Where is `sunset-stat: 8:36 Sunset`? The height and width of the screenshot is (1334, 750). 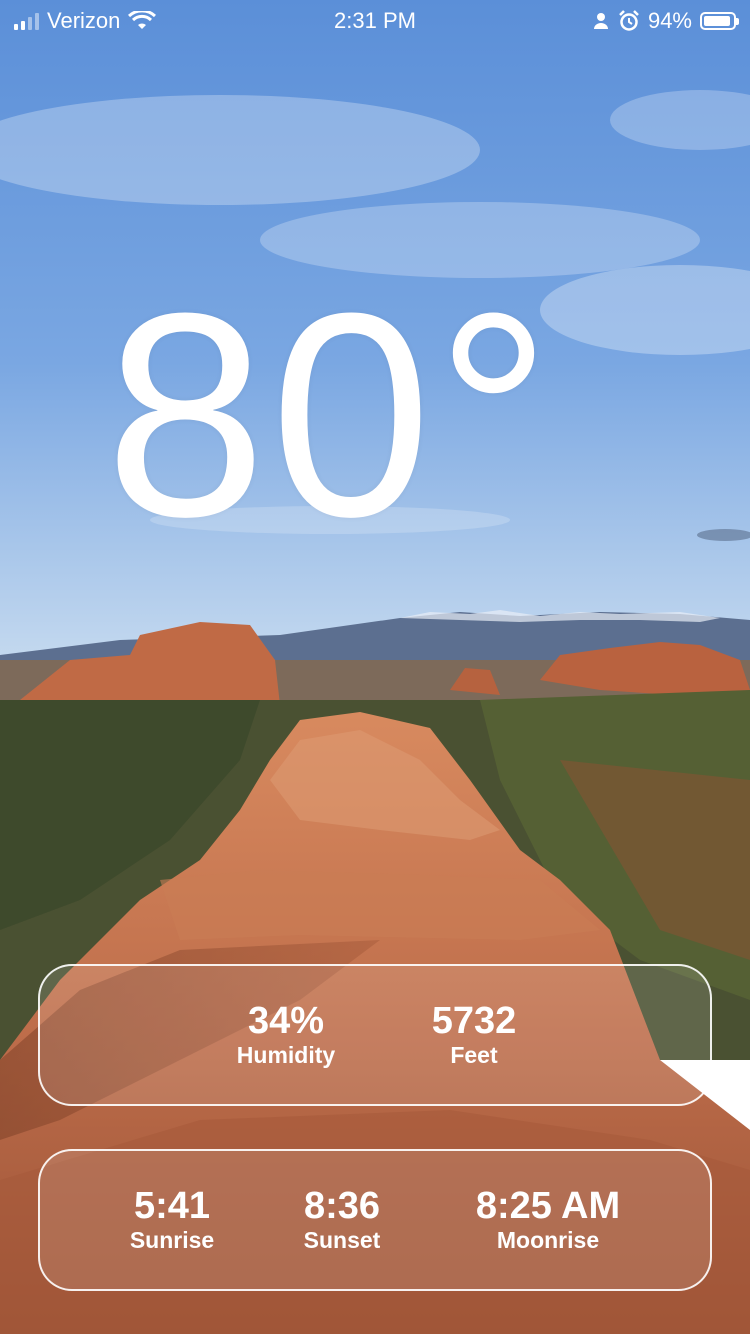 sunset-stat: 8:36 Sunset is located at coordinates (342, 1219).